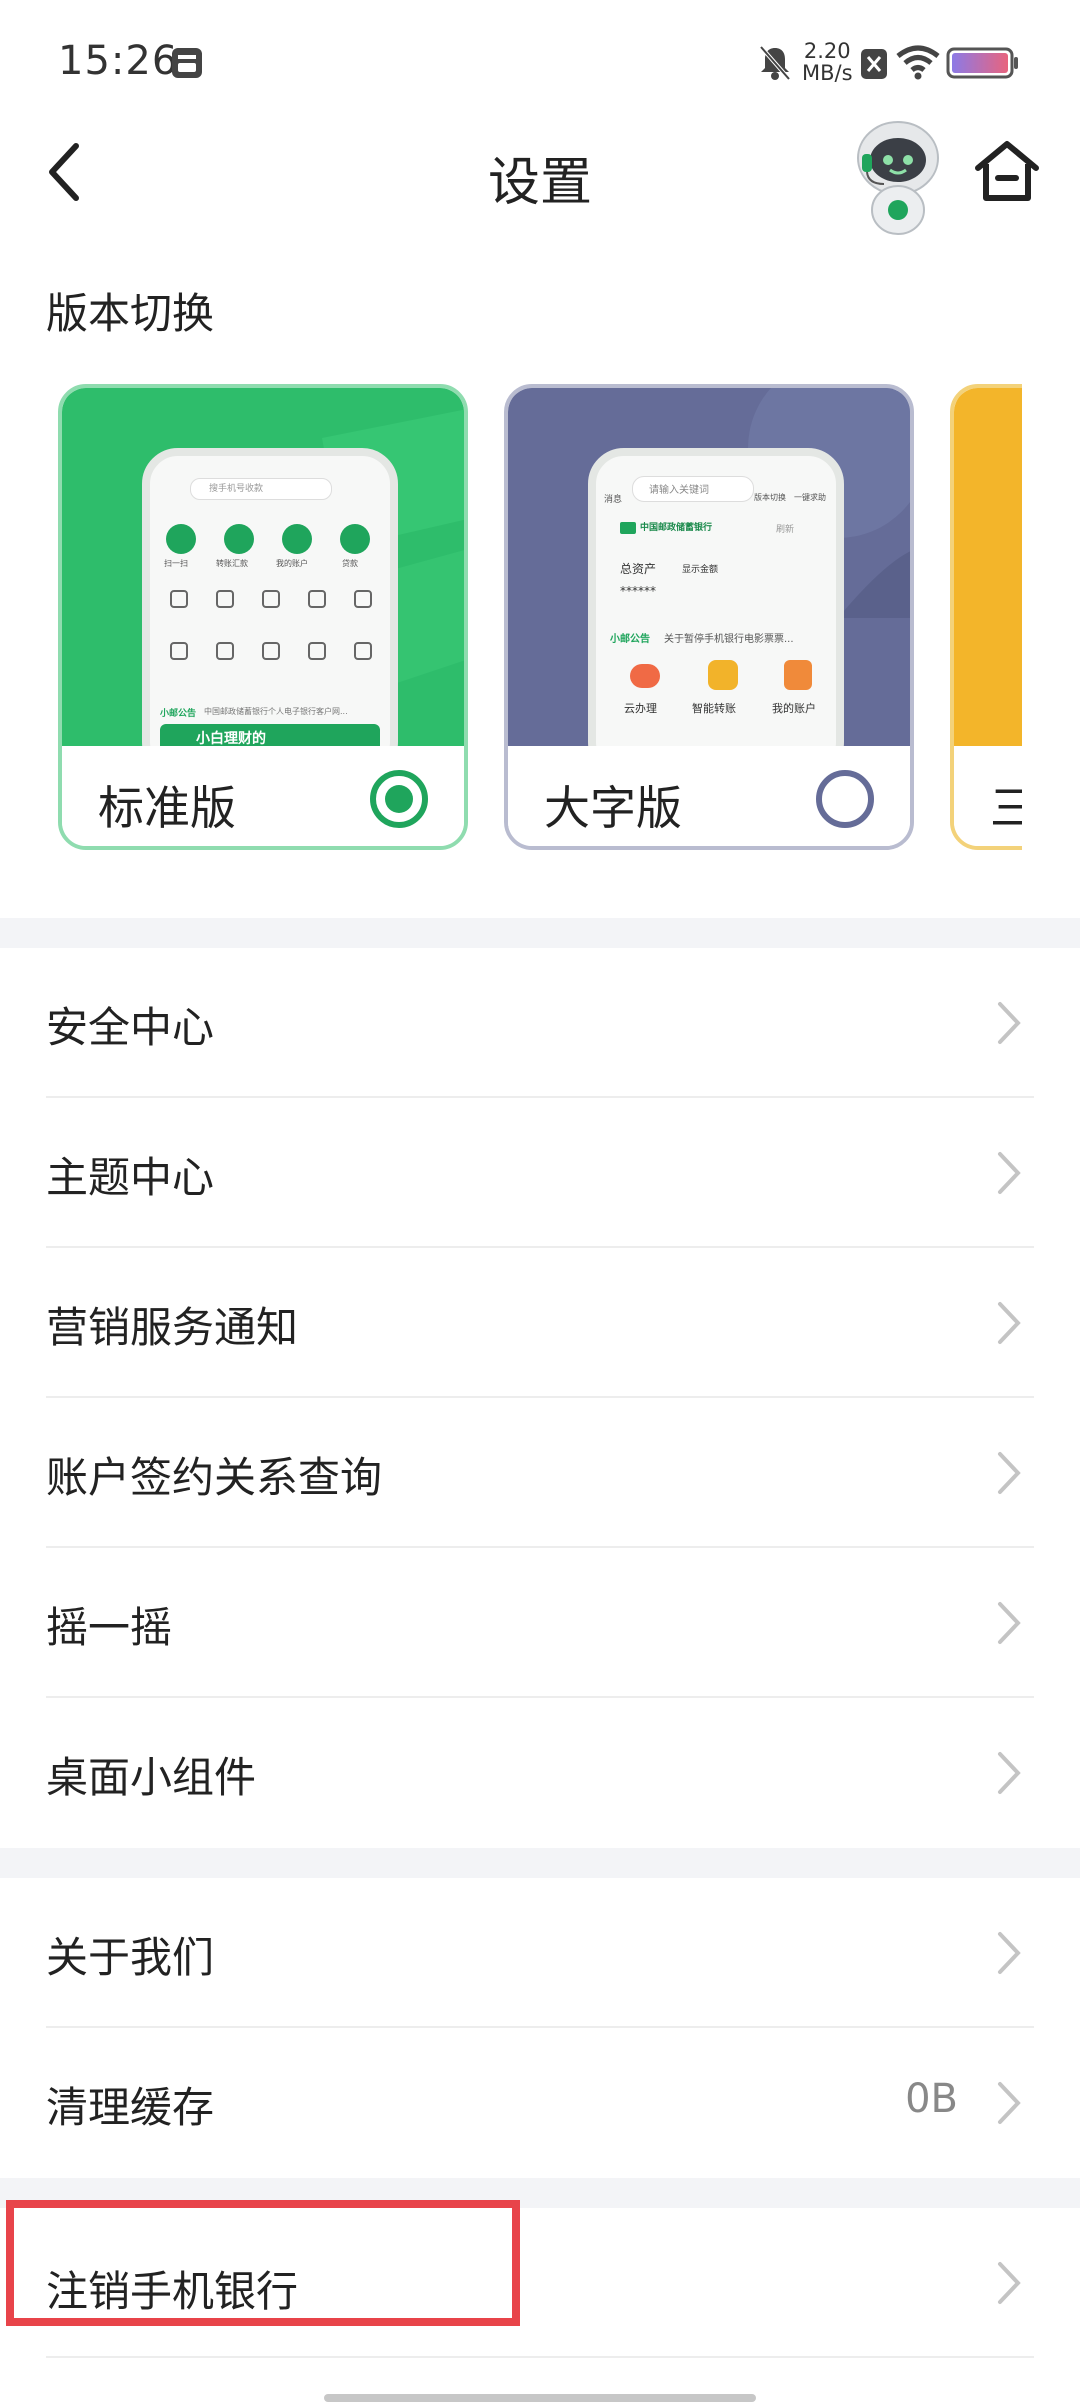  Describe the element at coordinates (540, 2398) in the screenshot. I see `gesture-home-bar` at that location.